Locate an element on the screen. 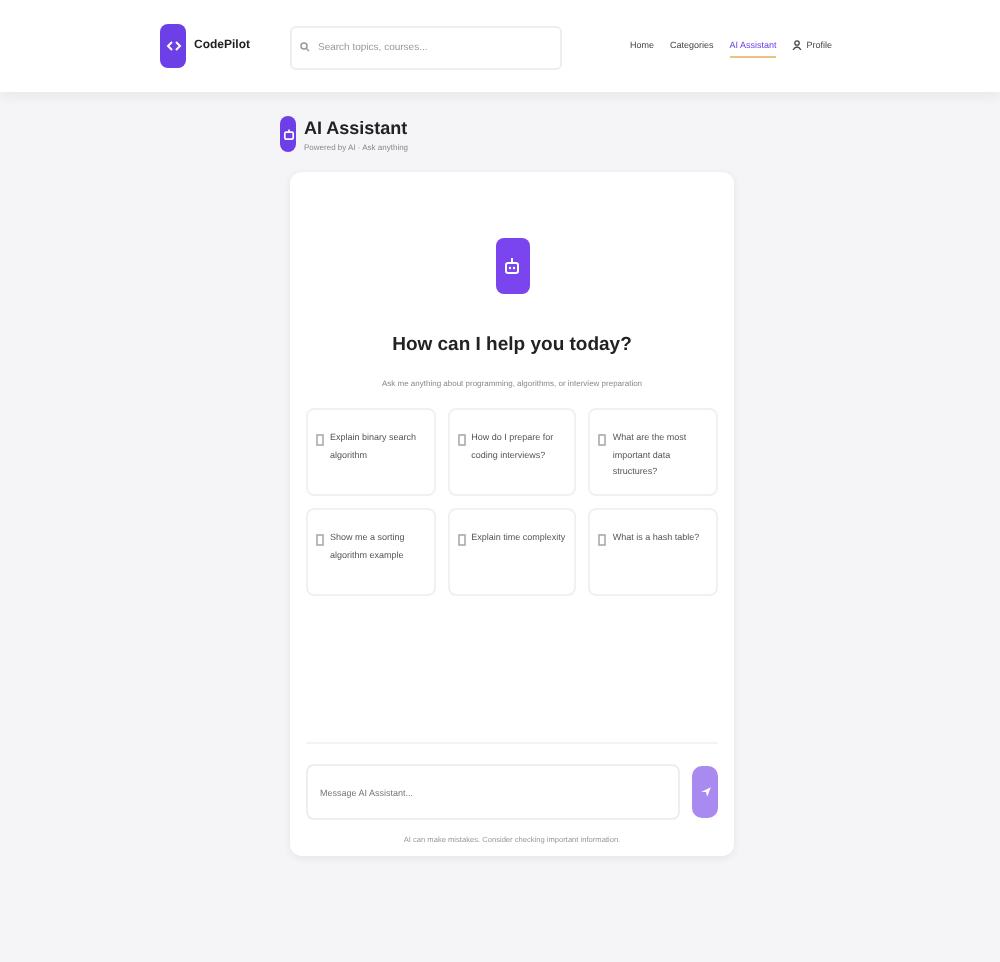  send-button is located at coordinates (705, 792).